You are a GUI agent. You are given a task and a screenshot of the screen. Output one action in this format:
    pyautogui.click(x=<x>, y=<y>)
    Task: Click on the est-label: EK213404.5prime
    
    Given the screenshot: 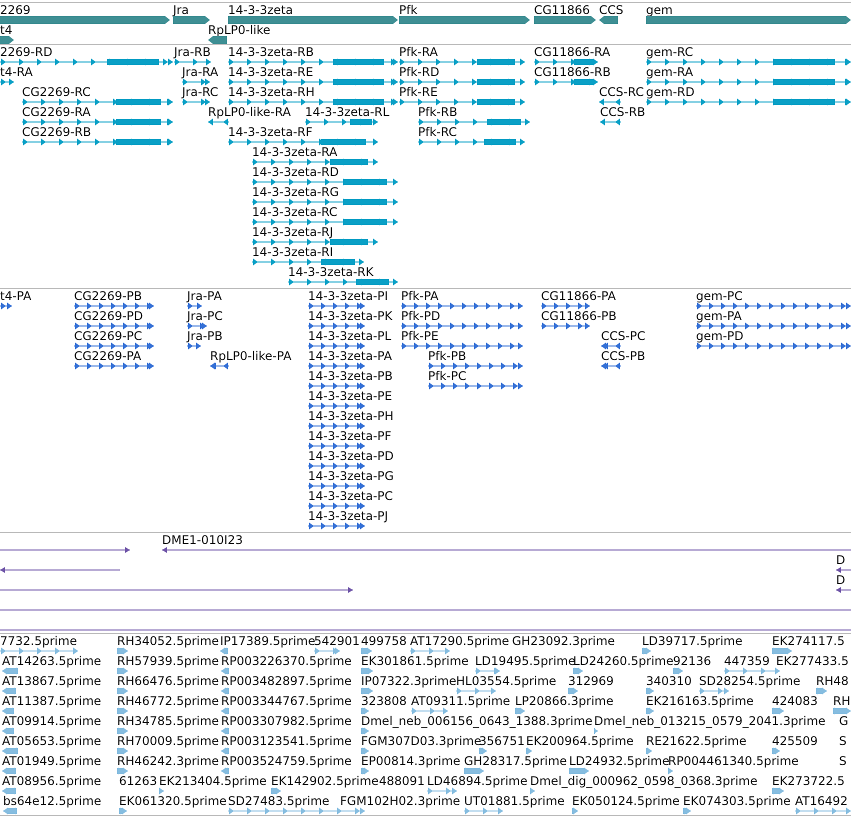 What is the action you would take?
    pyautogui.click(x=213, y=781)
    